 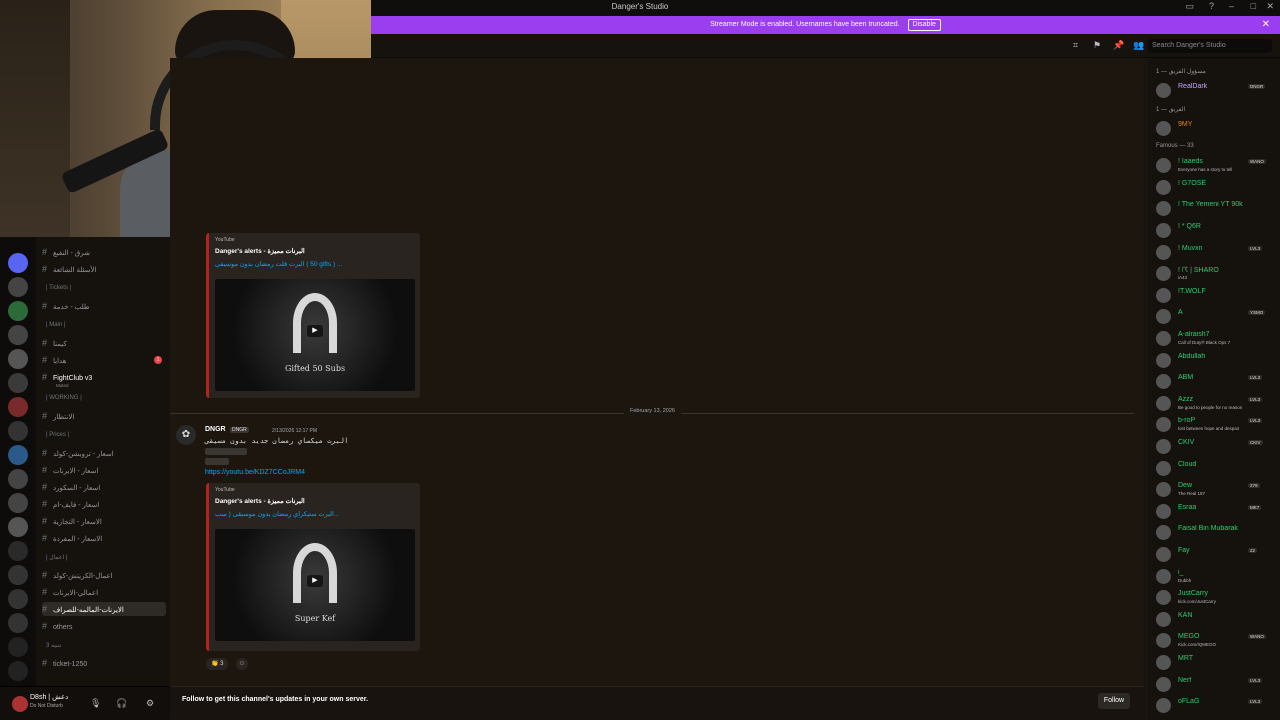 What do you see at coordinates (104, 626) in the screenshot?
I see `channel-item: # others` at bounding box center [104, 626].